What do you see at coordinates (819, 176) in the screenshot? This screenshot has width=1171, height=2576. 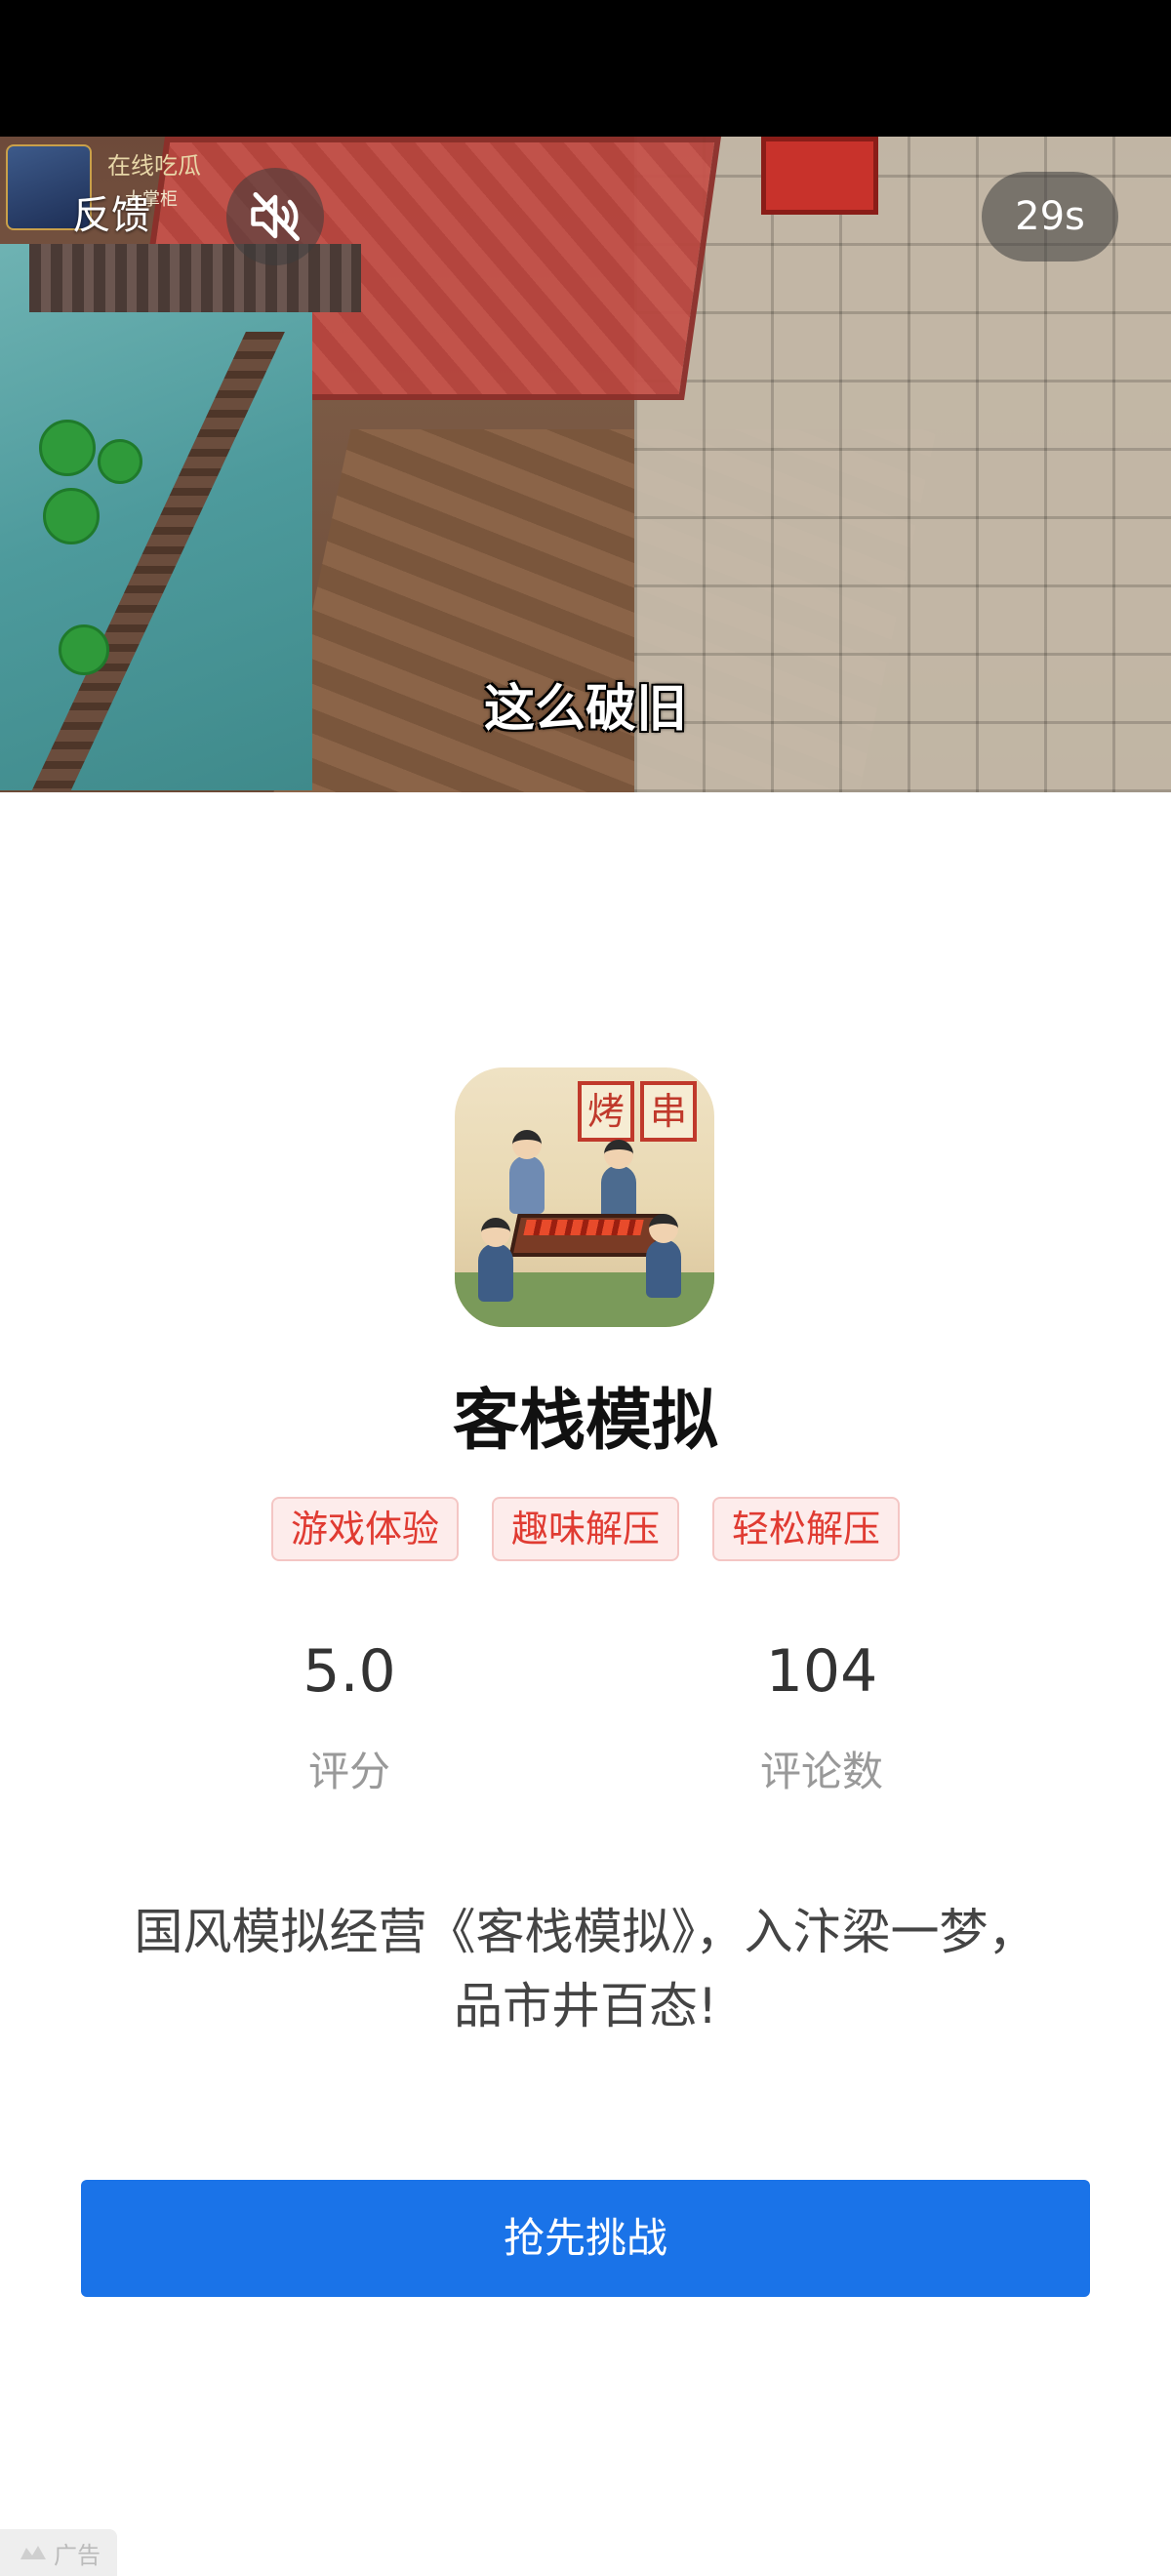 I see `game-red-chest` at bounding box center [819, 176].